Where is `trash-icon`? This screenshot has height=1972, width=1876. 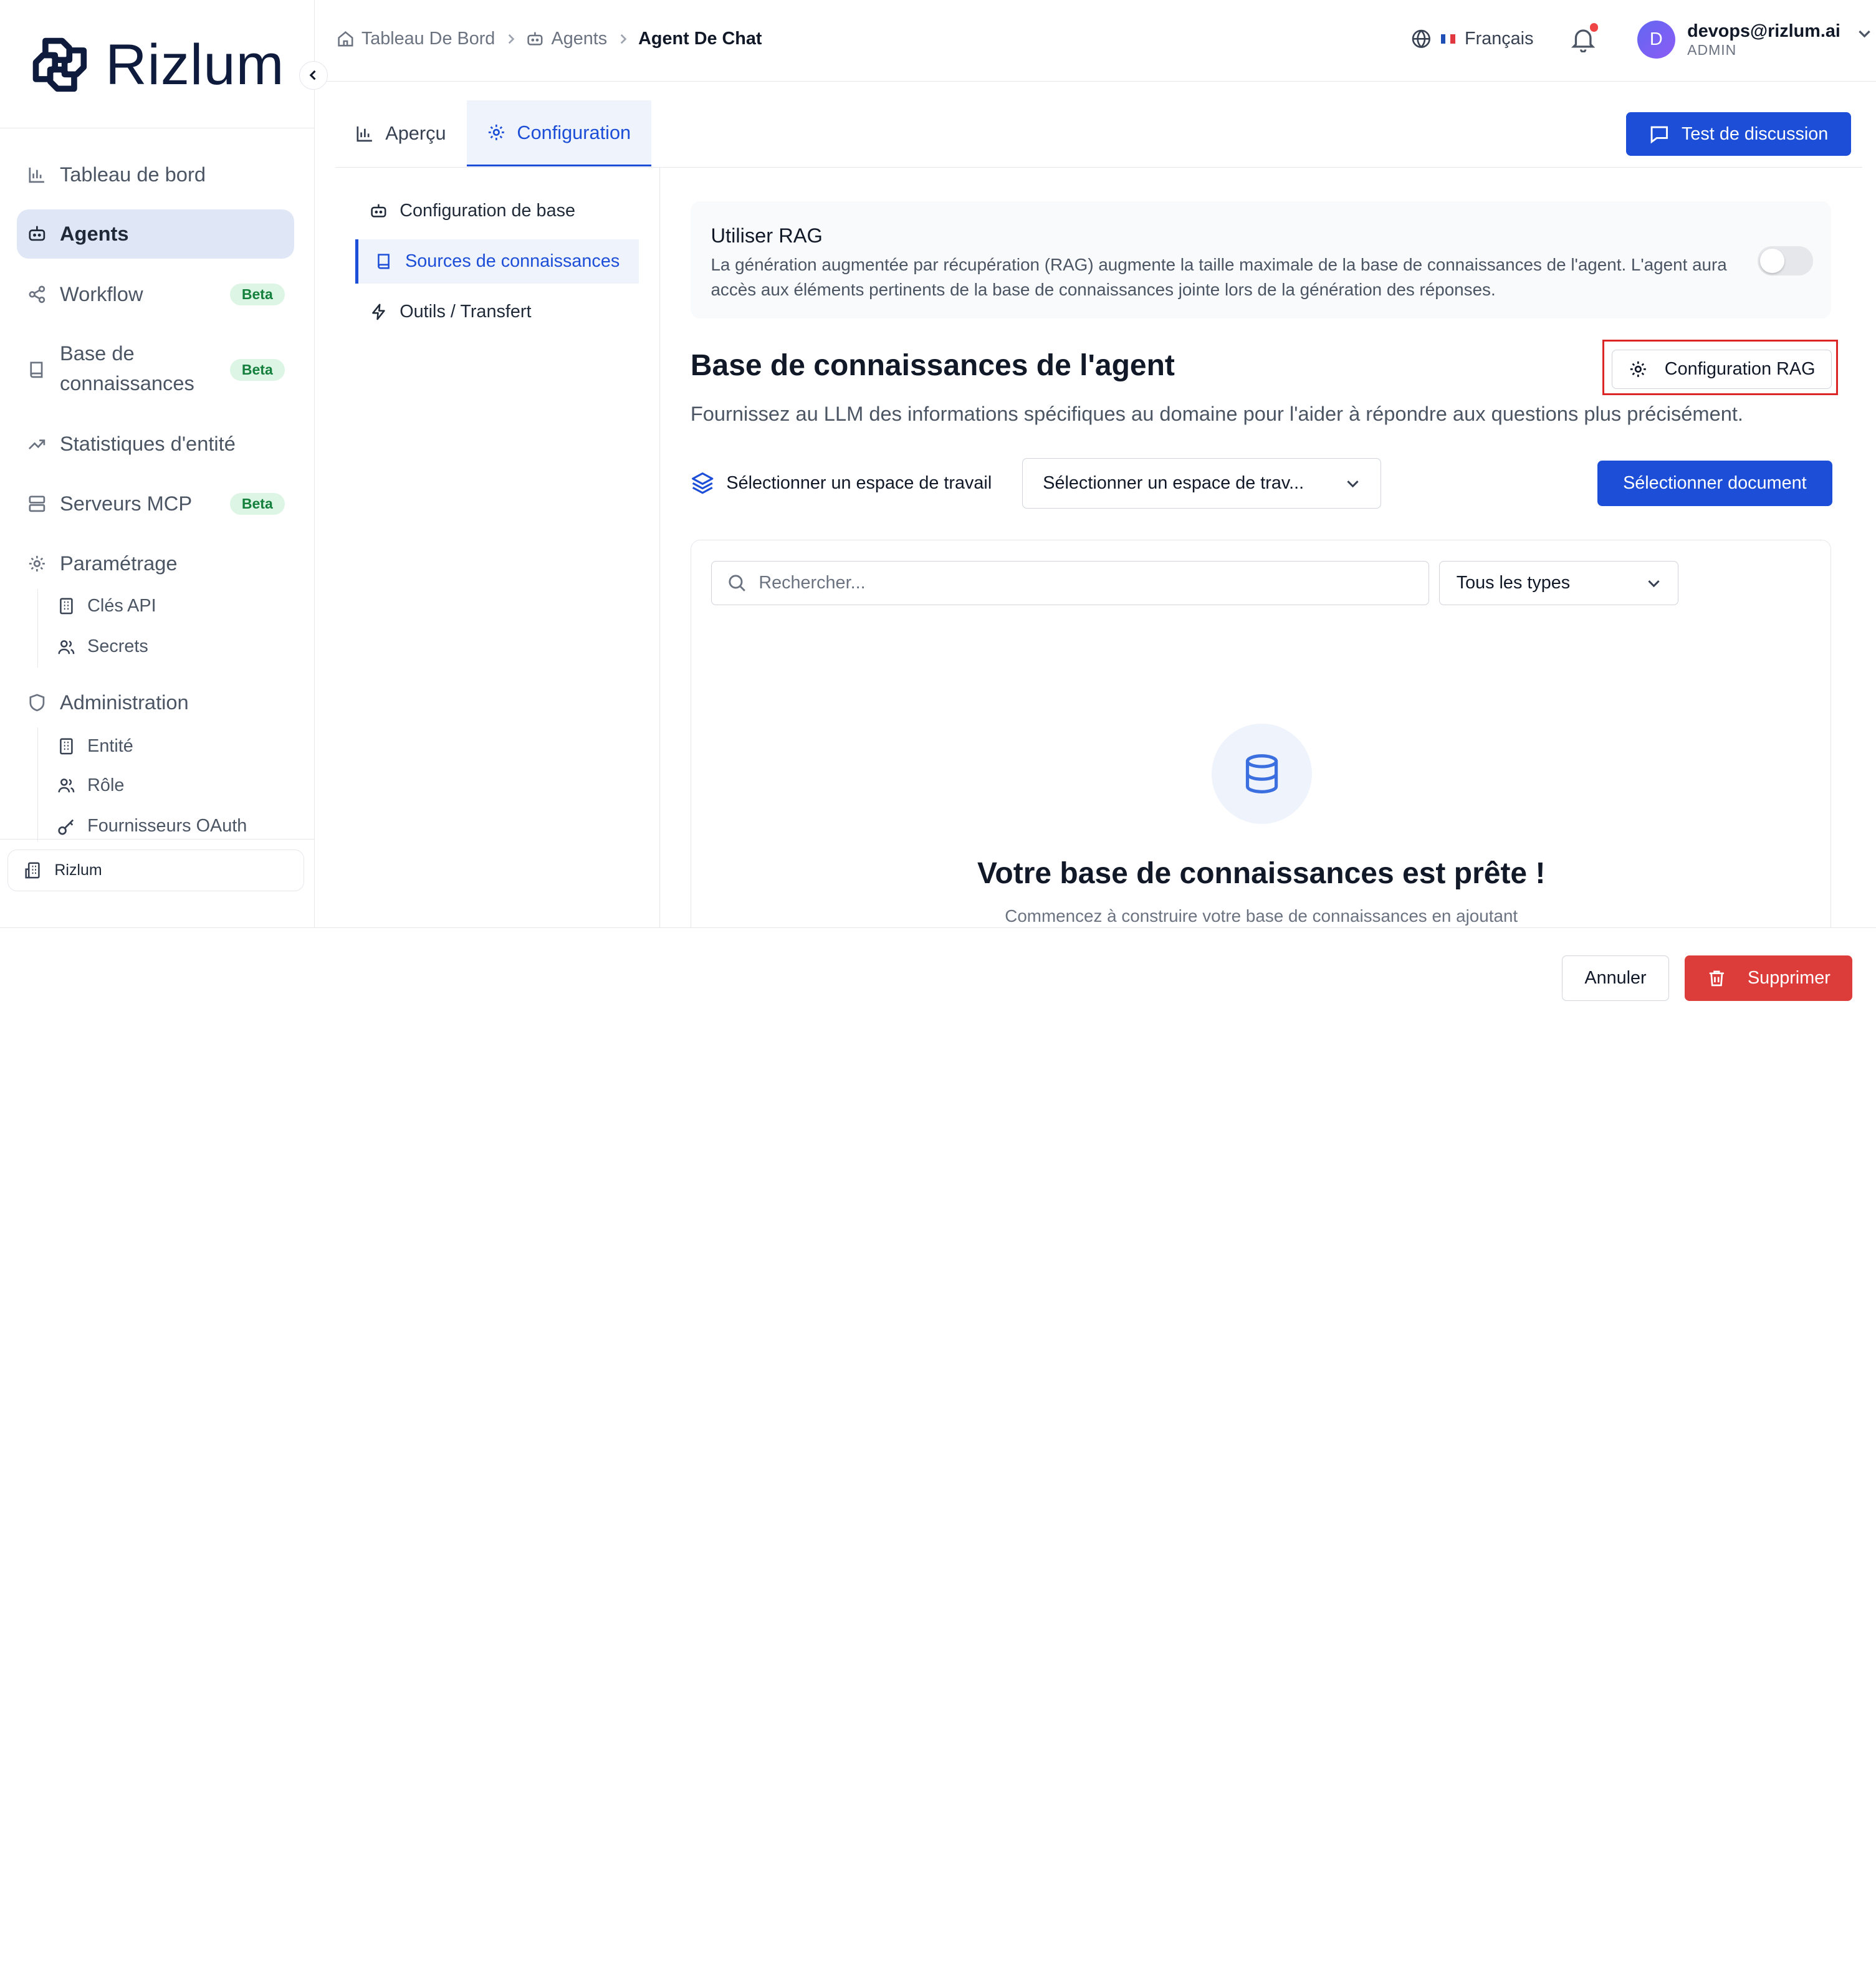 trash-icon is located at coordinates (1716, 978).